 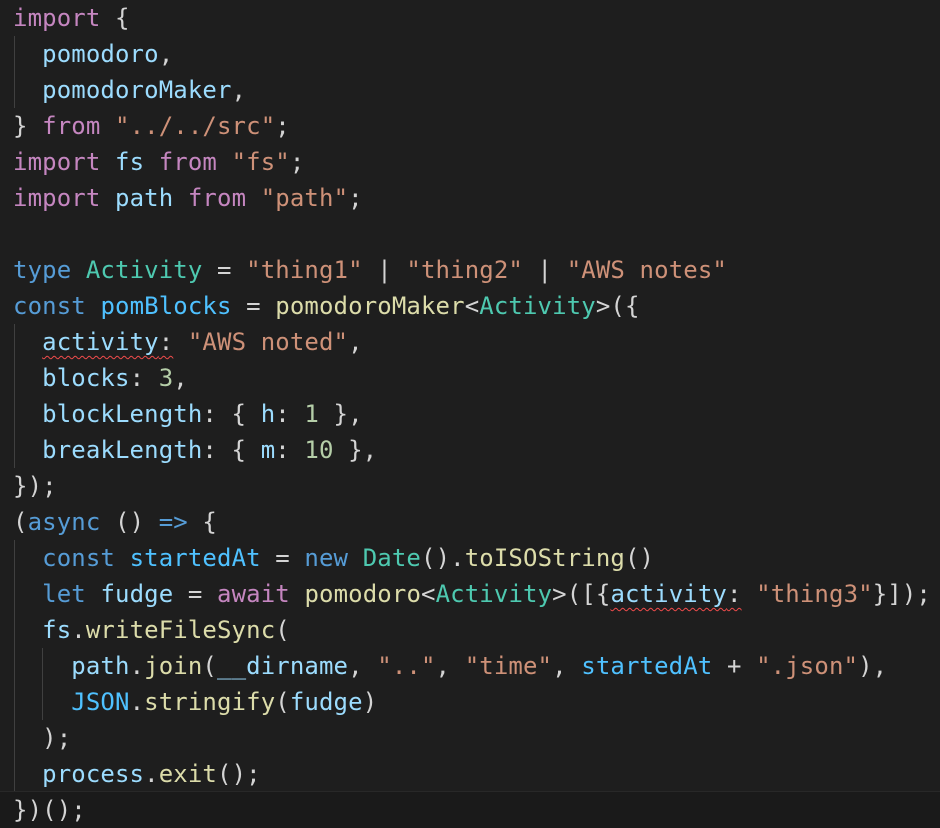 What do you see at coordinates (901, 594) in the screenshot?
I see `code-token: }]);` at bounding box center [901, 594].